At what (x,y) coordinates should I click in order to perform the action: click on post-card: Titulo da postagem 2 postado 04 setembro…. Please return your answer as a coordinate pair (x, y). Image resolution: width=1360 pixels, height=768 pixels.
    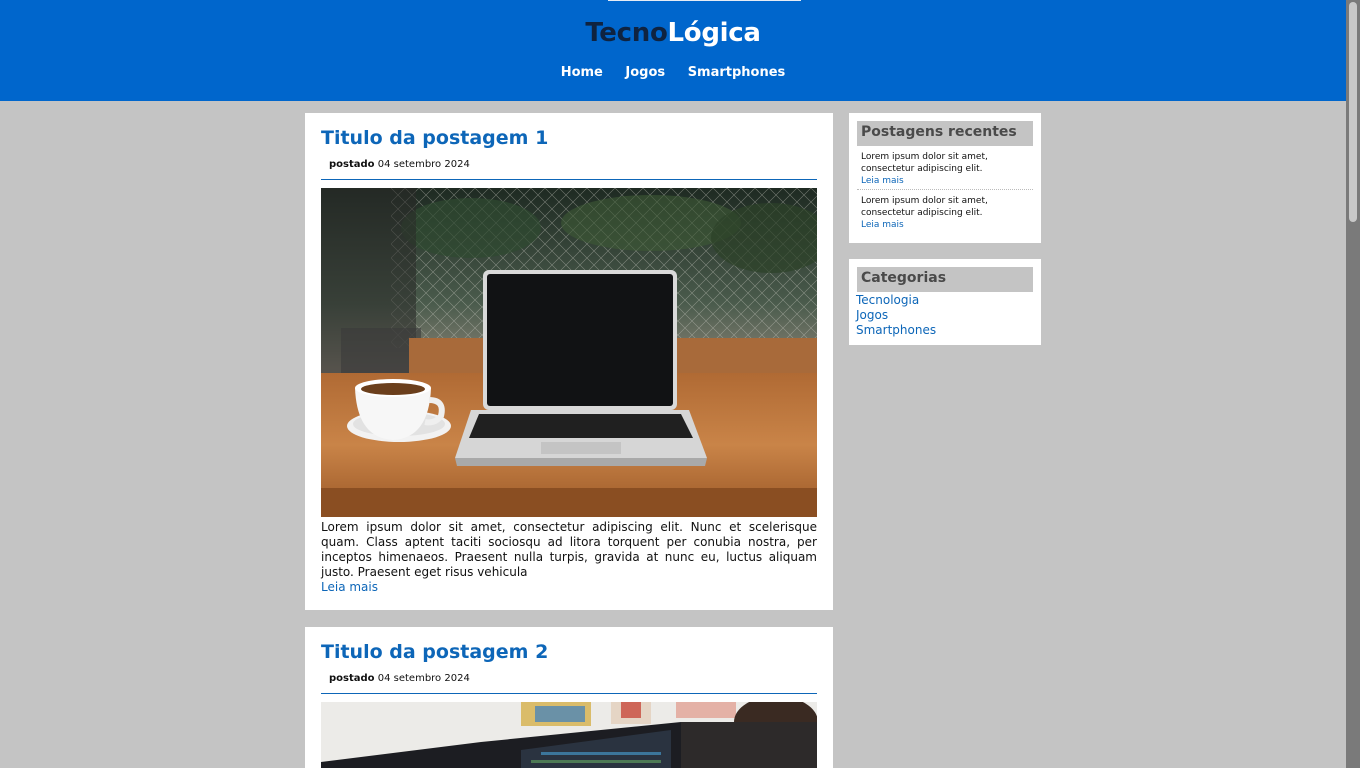
    Looking at the image, I should click on (569, 697).